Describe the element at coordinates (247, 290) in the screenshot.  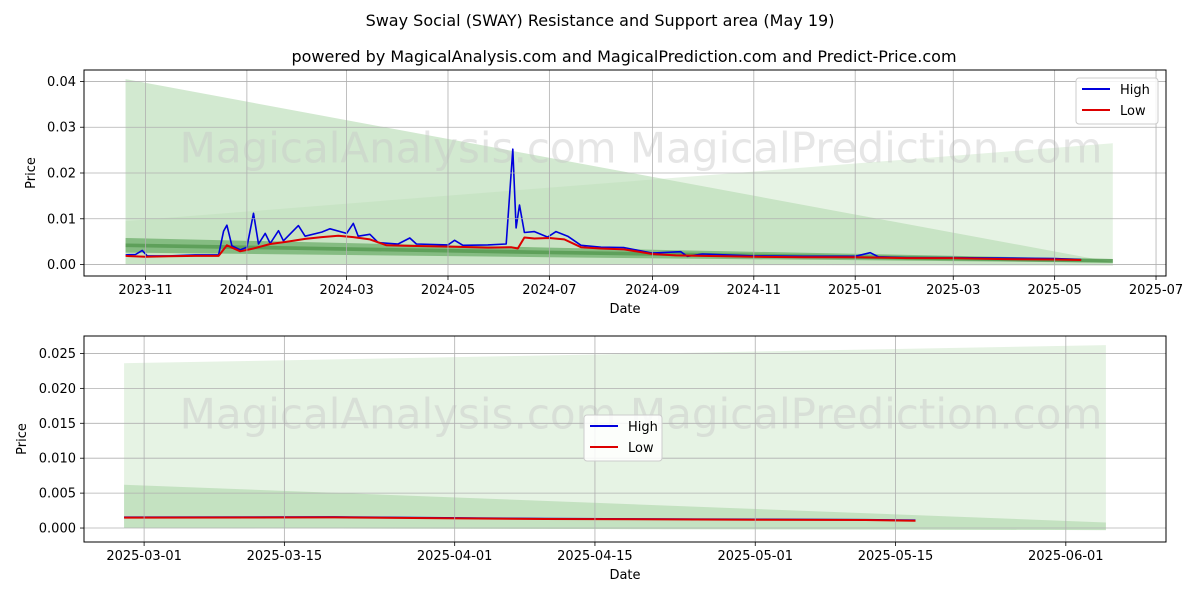
I see `x-tick-label: 2024-01` at that location.